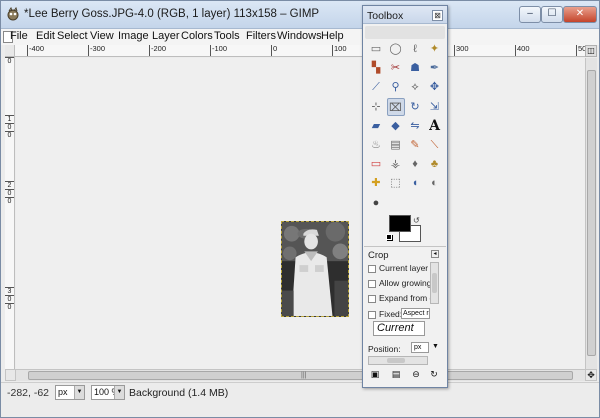 The height and width of the screenshot is (418, 600). I want to click on zoom-select: 100 % ▼, so click(108, 392).